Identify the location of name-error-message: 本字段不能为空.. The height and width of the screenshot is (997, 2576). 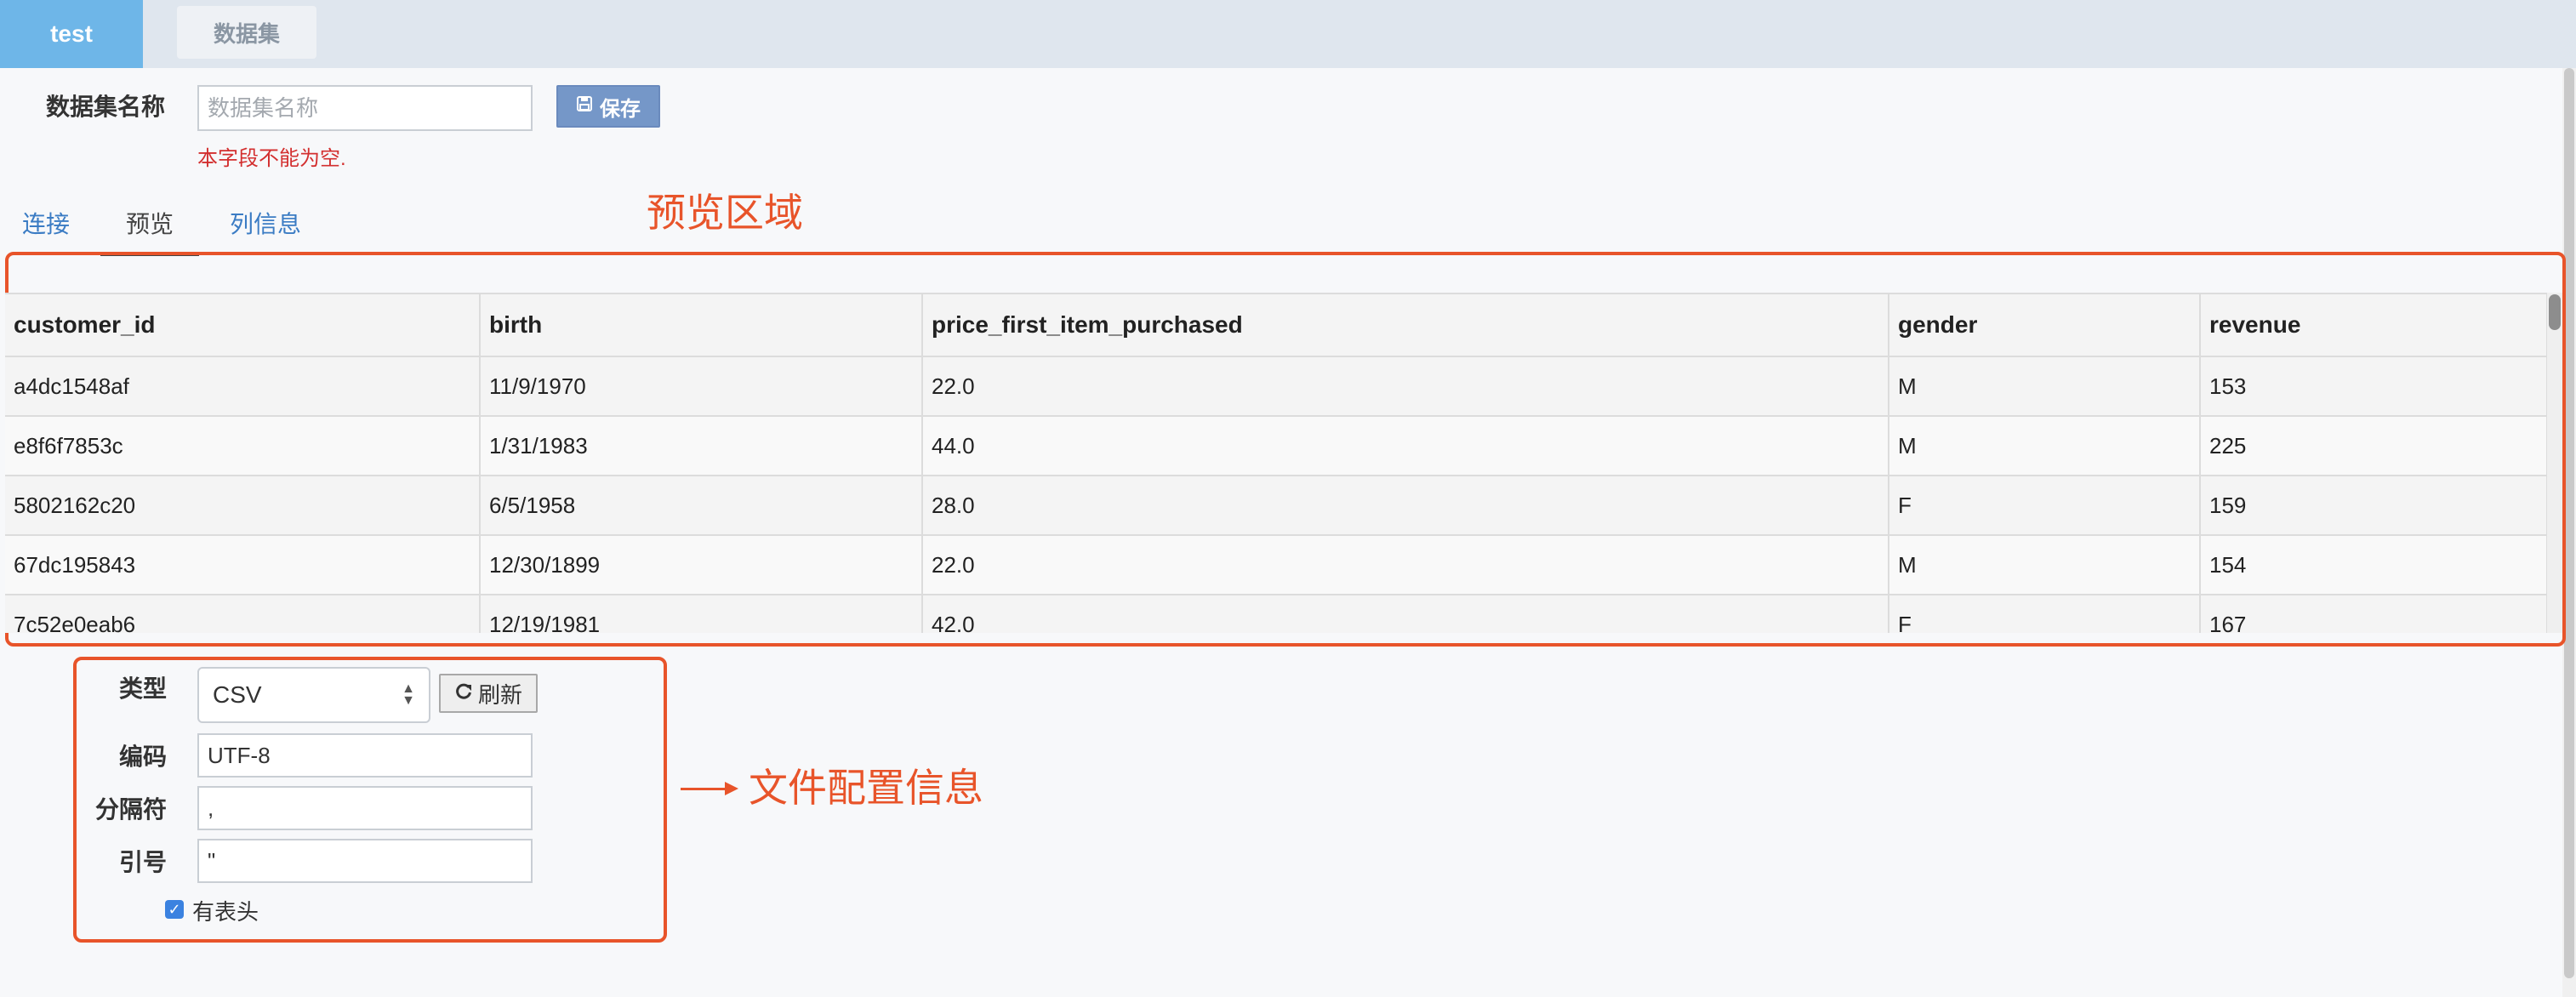
(271, 158).